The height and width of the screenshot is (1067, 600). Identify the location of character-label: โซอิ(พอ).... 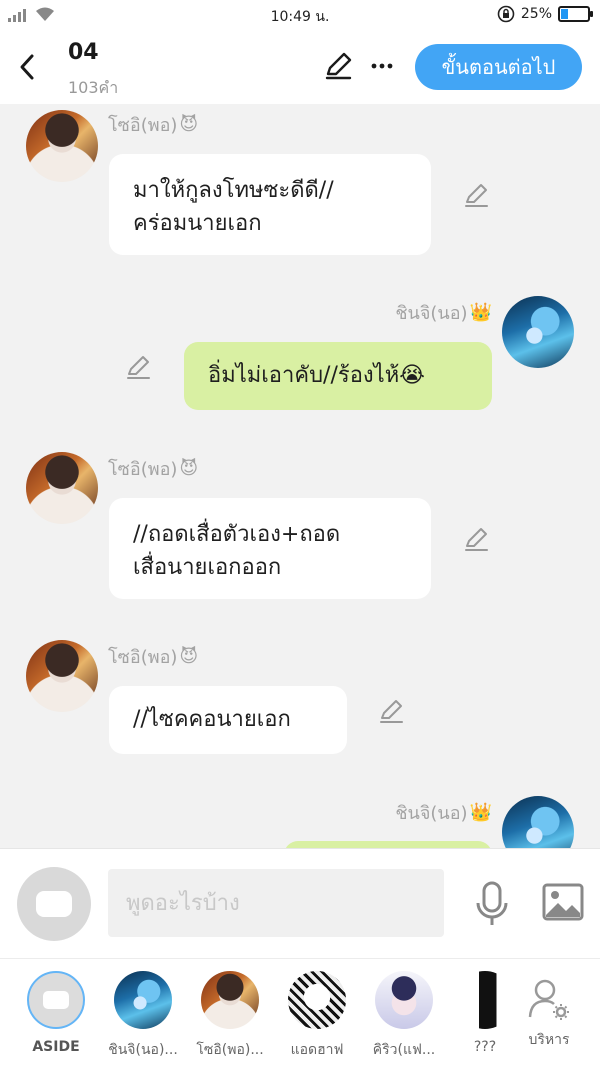
(230, 1050).